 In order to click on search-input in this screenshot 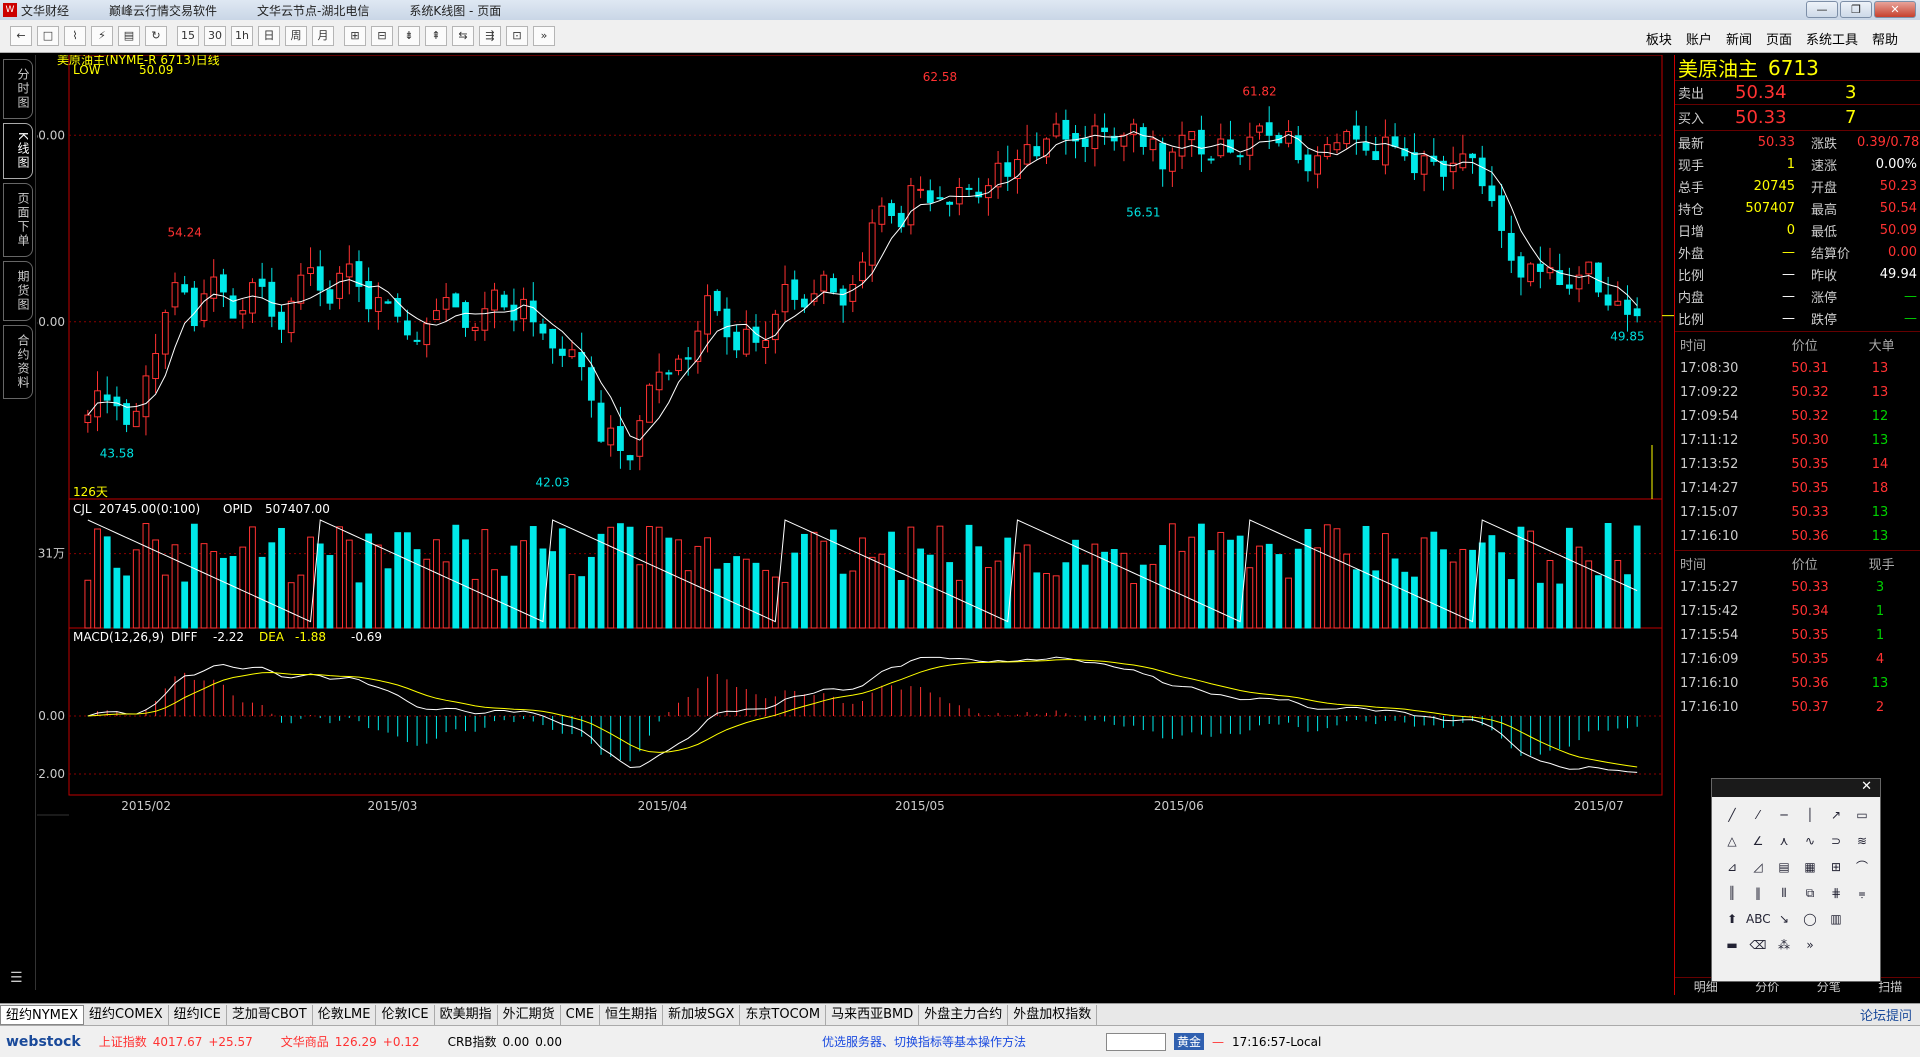, I will do `click(1135, 1041)`.